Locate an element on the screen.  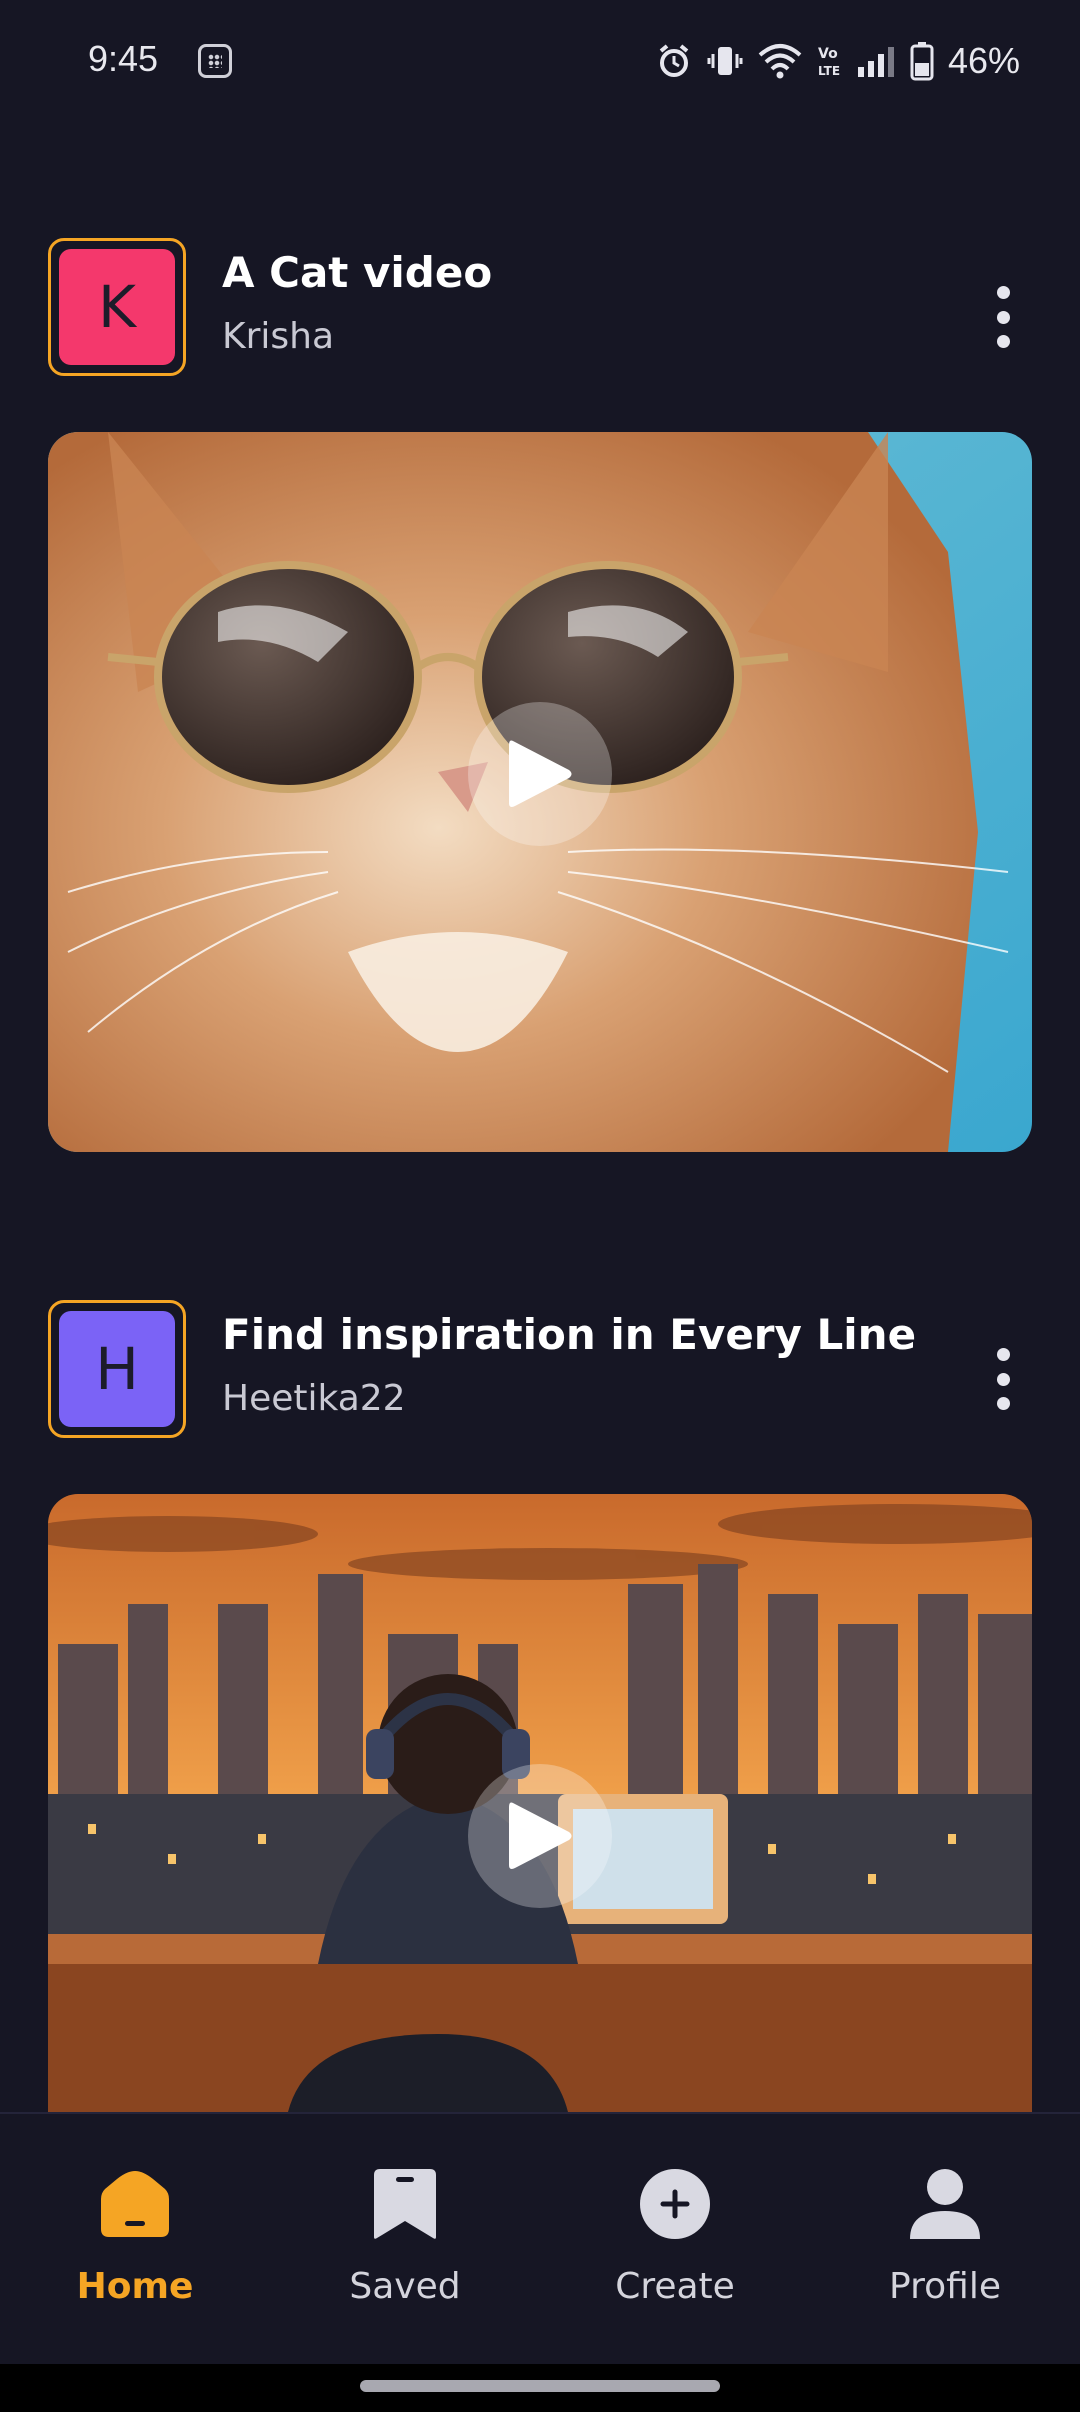
status-icons: Vo LTE 46% is located at coordinates (838, 61).